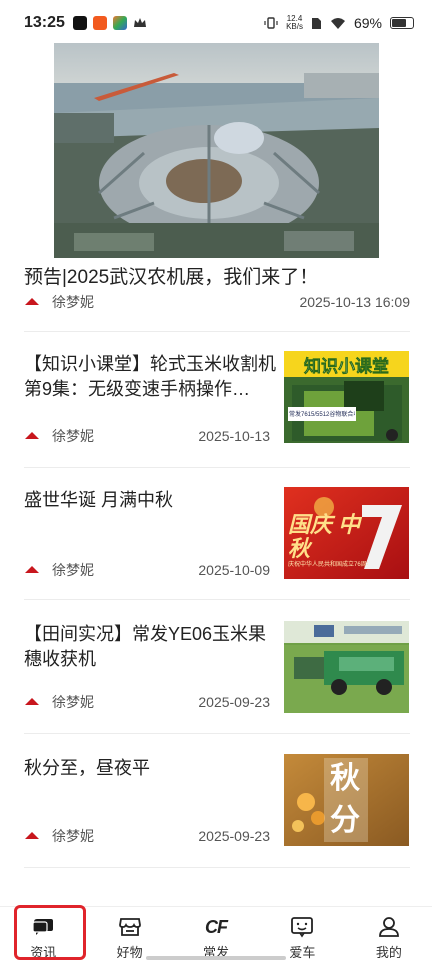 Image resolution: width=432 pixels, height=964 pixels. Describe the element at coordinates (324, 536) in the screenshot. I see `thumb-heading: 国庆 中秋` at that location.